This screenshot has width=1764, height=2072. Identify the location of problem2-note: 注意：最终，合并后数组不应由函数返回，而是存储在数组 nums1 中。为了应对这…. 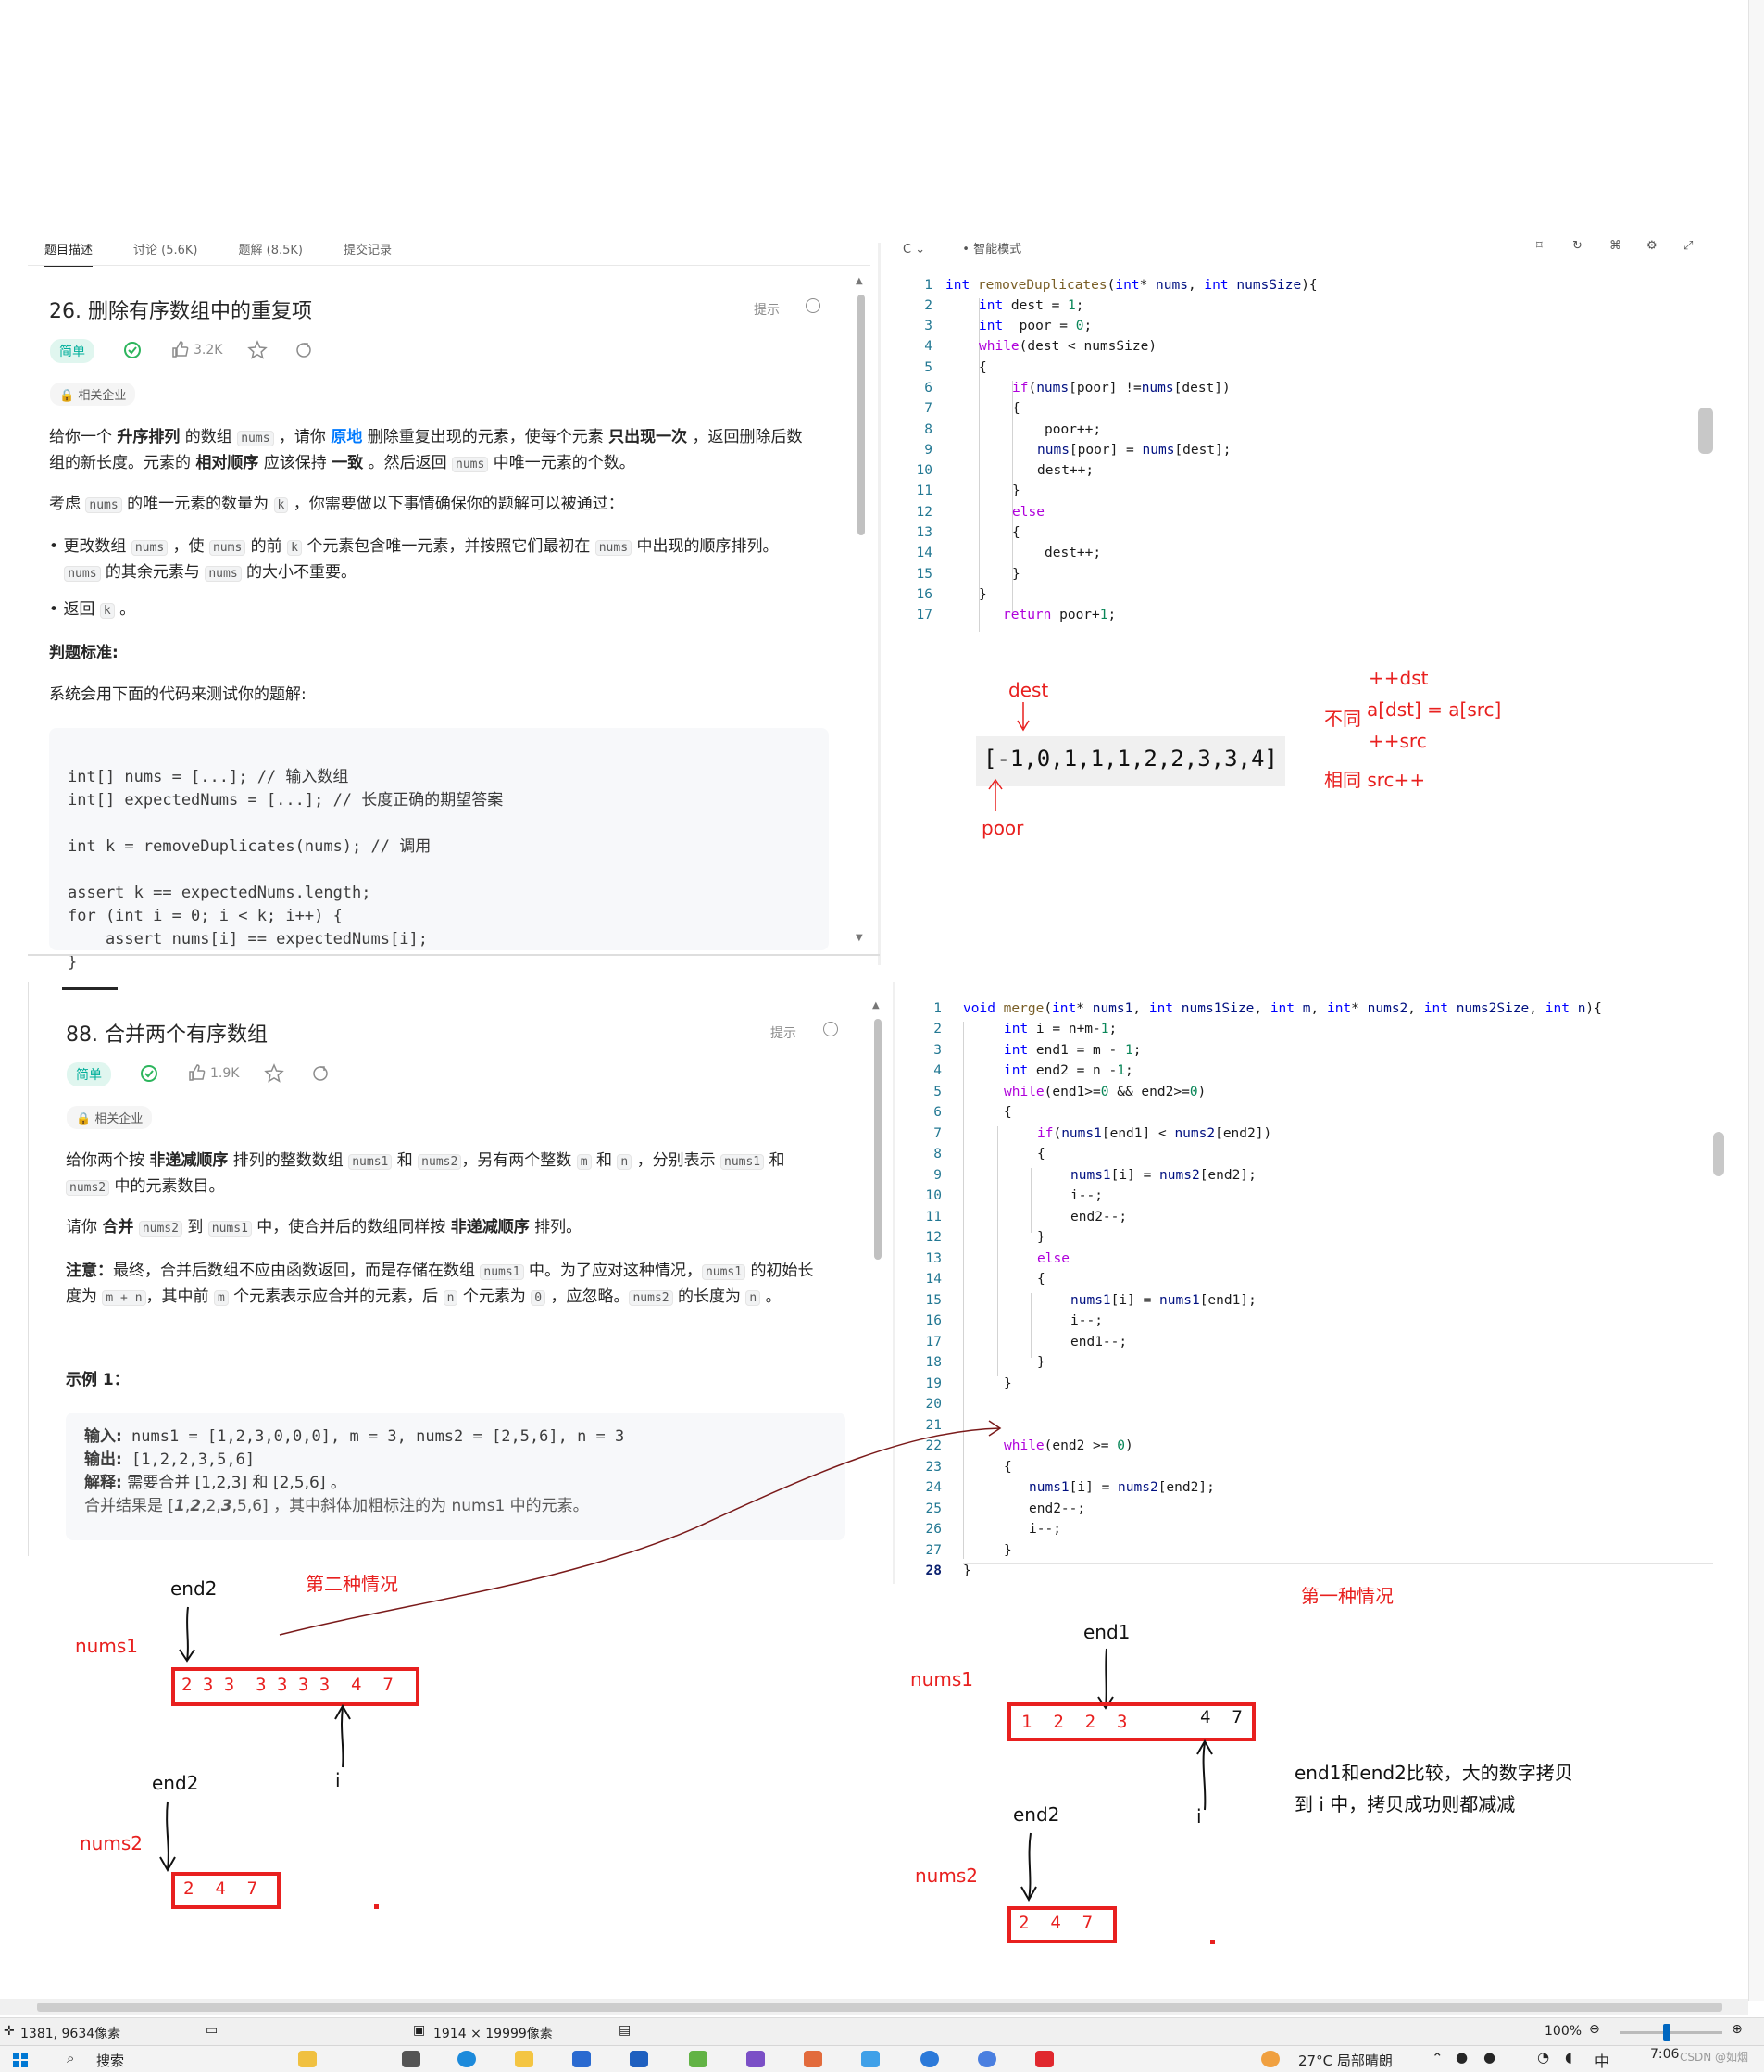
(440, 1284).